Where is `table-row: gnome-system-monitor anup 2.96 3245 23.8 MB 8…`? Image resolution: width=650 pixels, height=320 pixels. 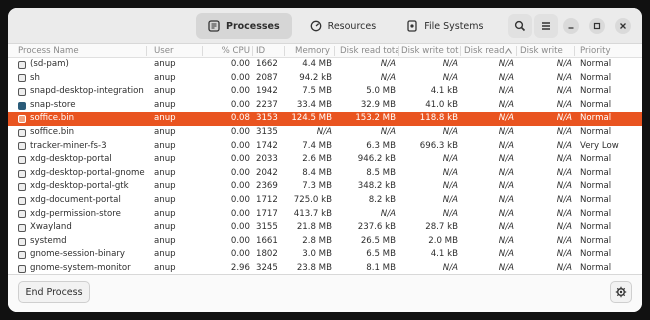
table-row: gnome-system-monitor anup 2.96 3245 23.8 MB 8… is located at coordinates (325, 268).